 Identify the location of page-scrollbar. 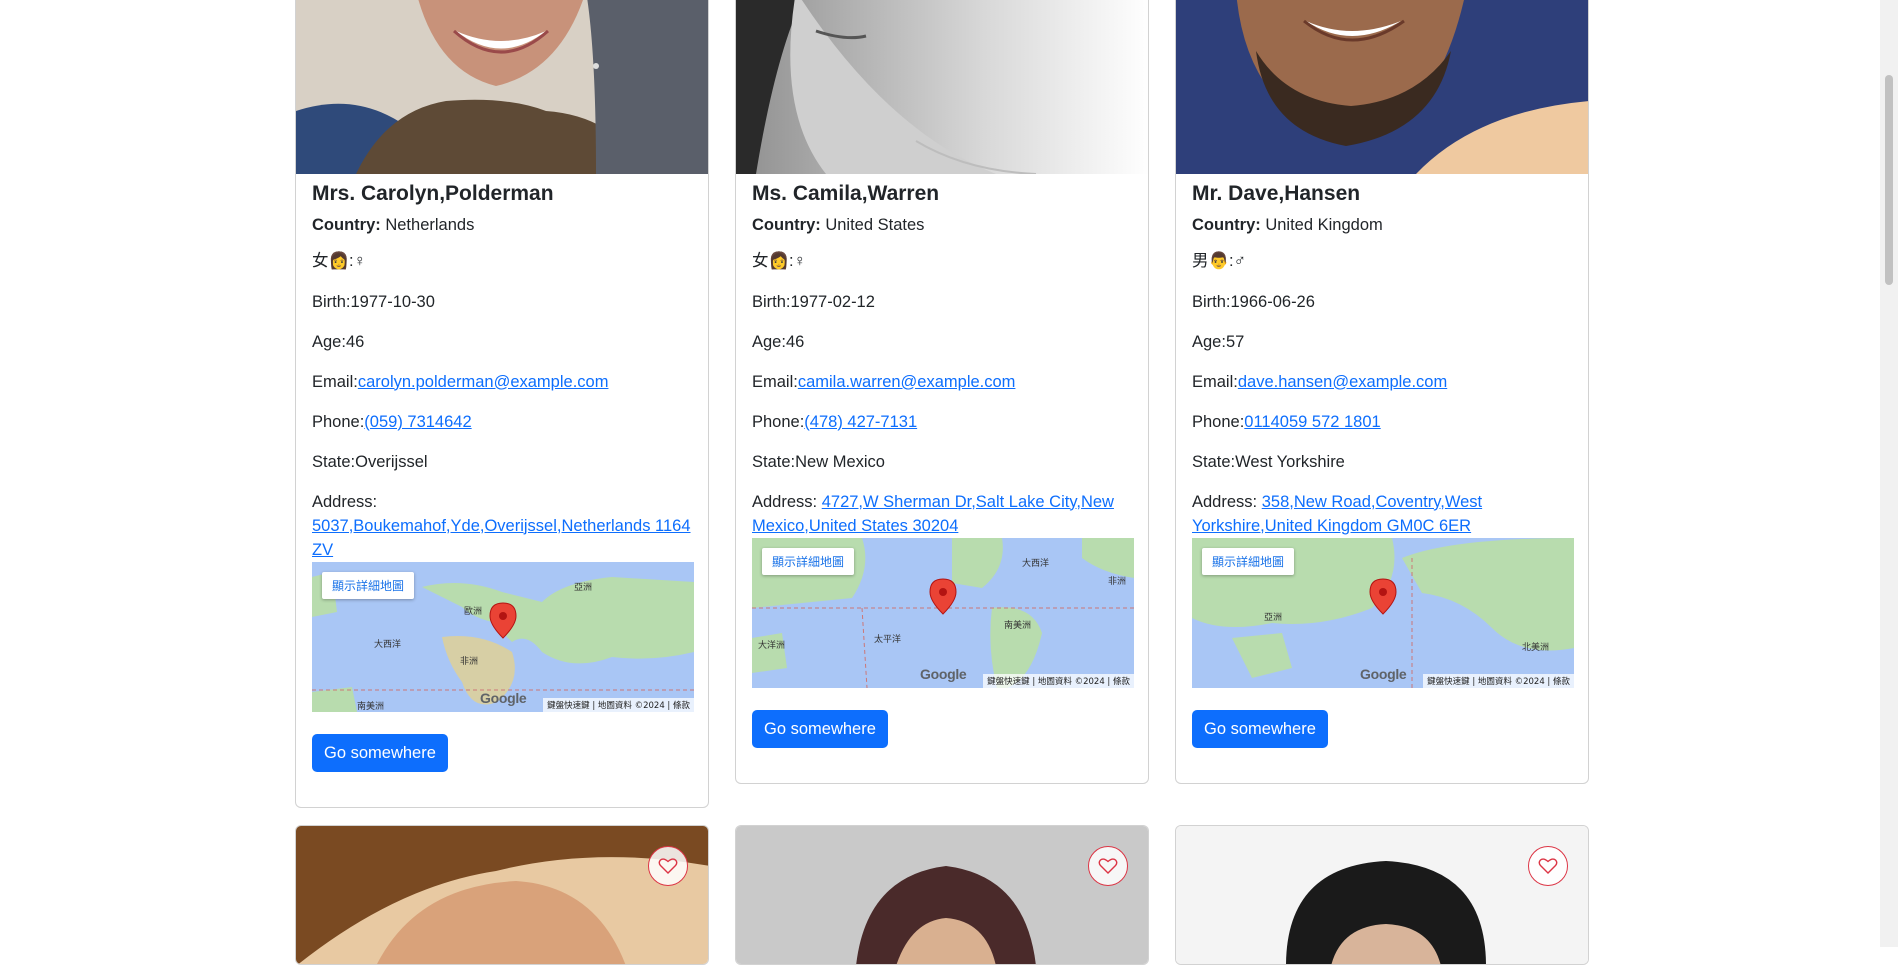
(1889, 473).